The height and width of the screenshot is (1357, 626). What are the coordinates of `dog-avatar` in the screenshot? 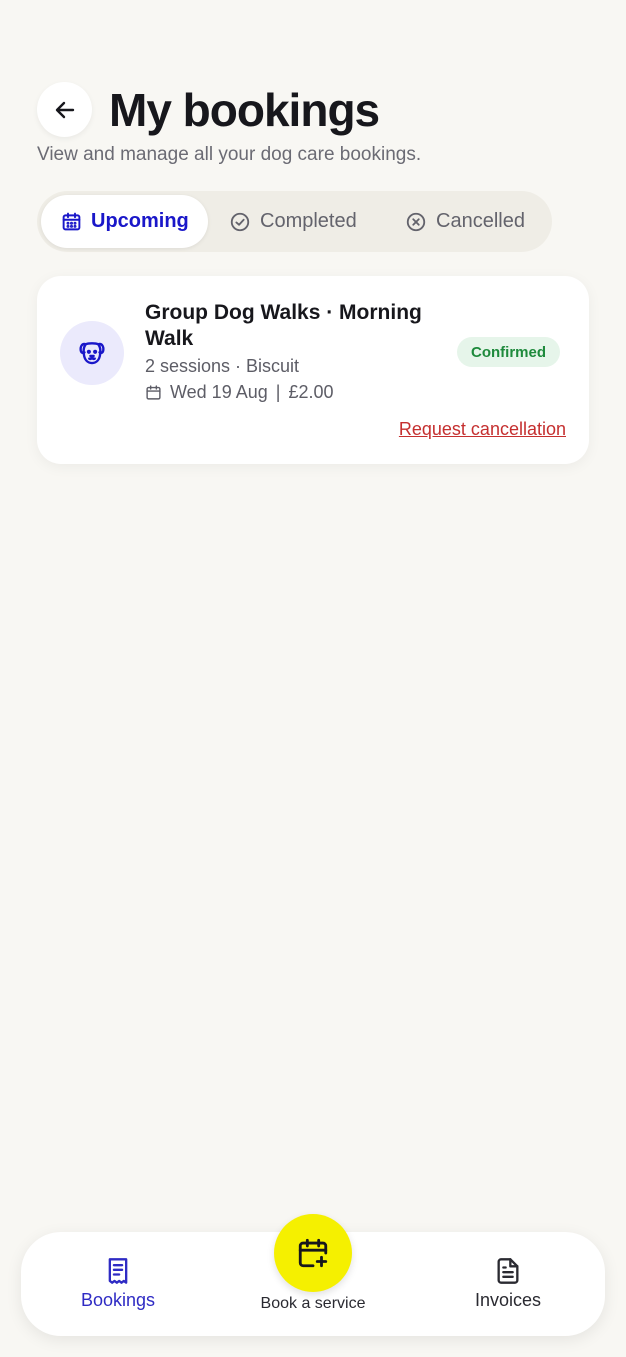 It's located at (92, 353).